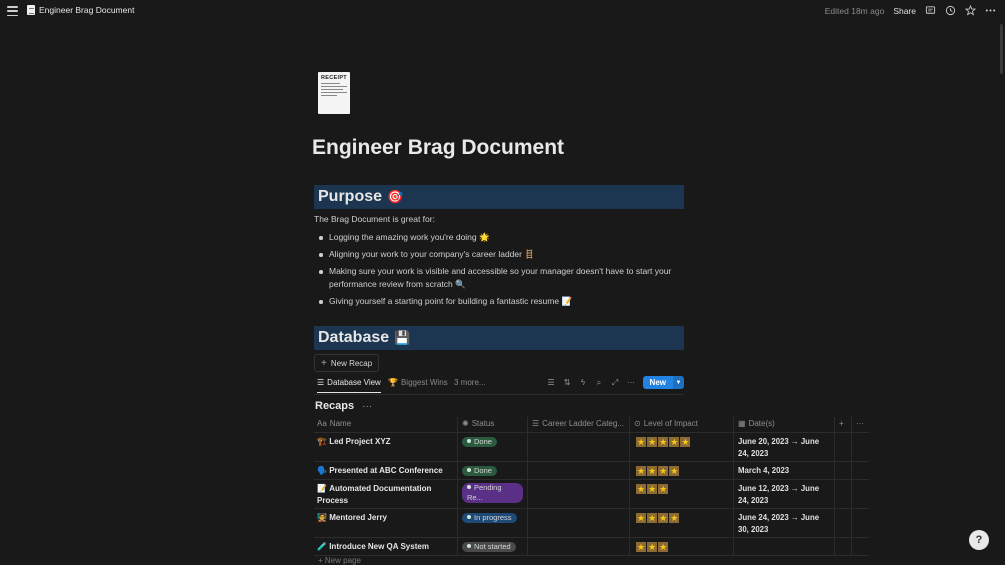  Describe the element at coordinates (682, 424) in the screenshot. I see `column-header-impact: ⊙ Level of Impact` at that location.